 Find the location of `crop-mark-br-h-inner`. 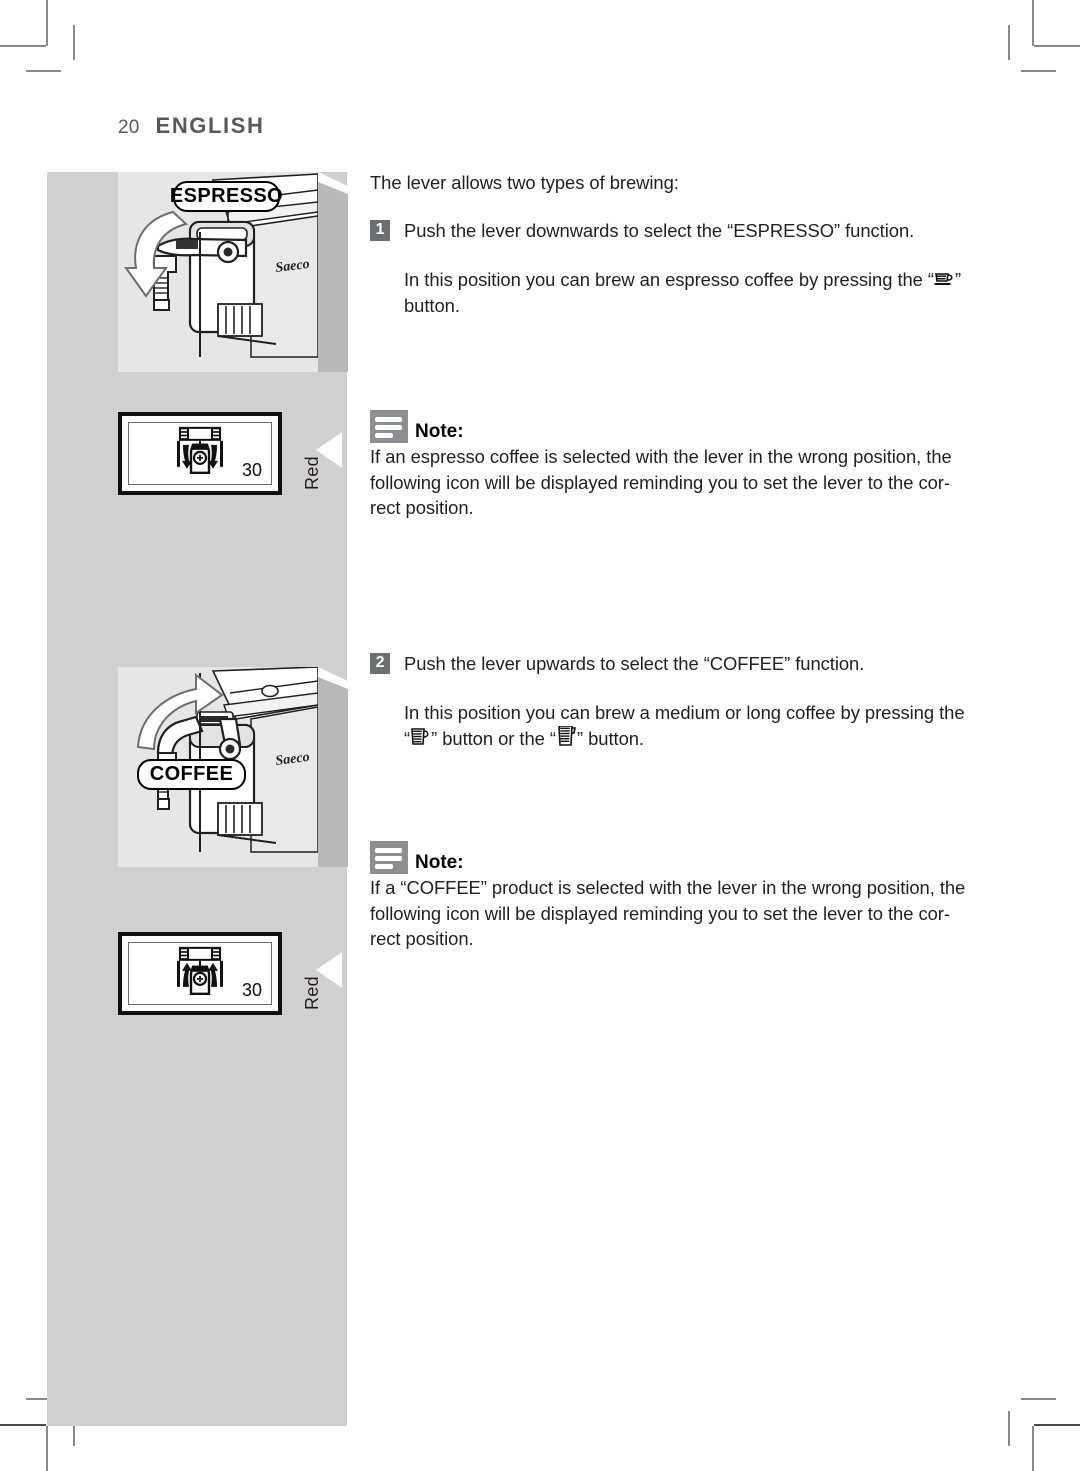

crop-mark-br-h-inner is located at coordinates (1038, 1399).